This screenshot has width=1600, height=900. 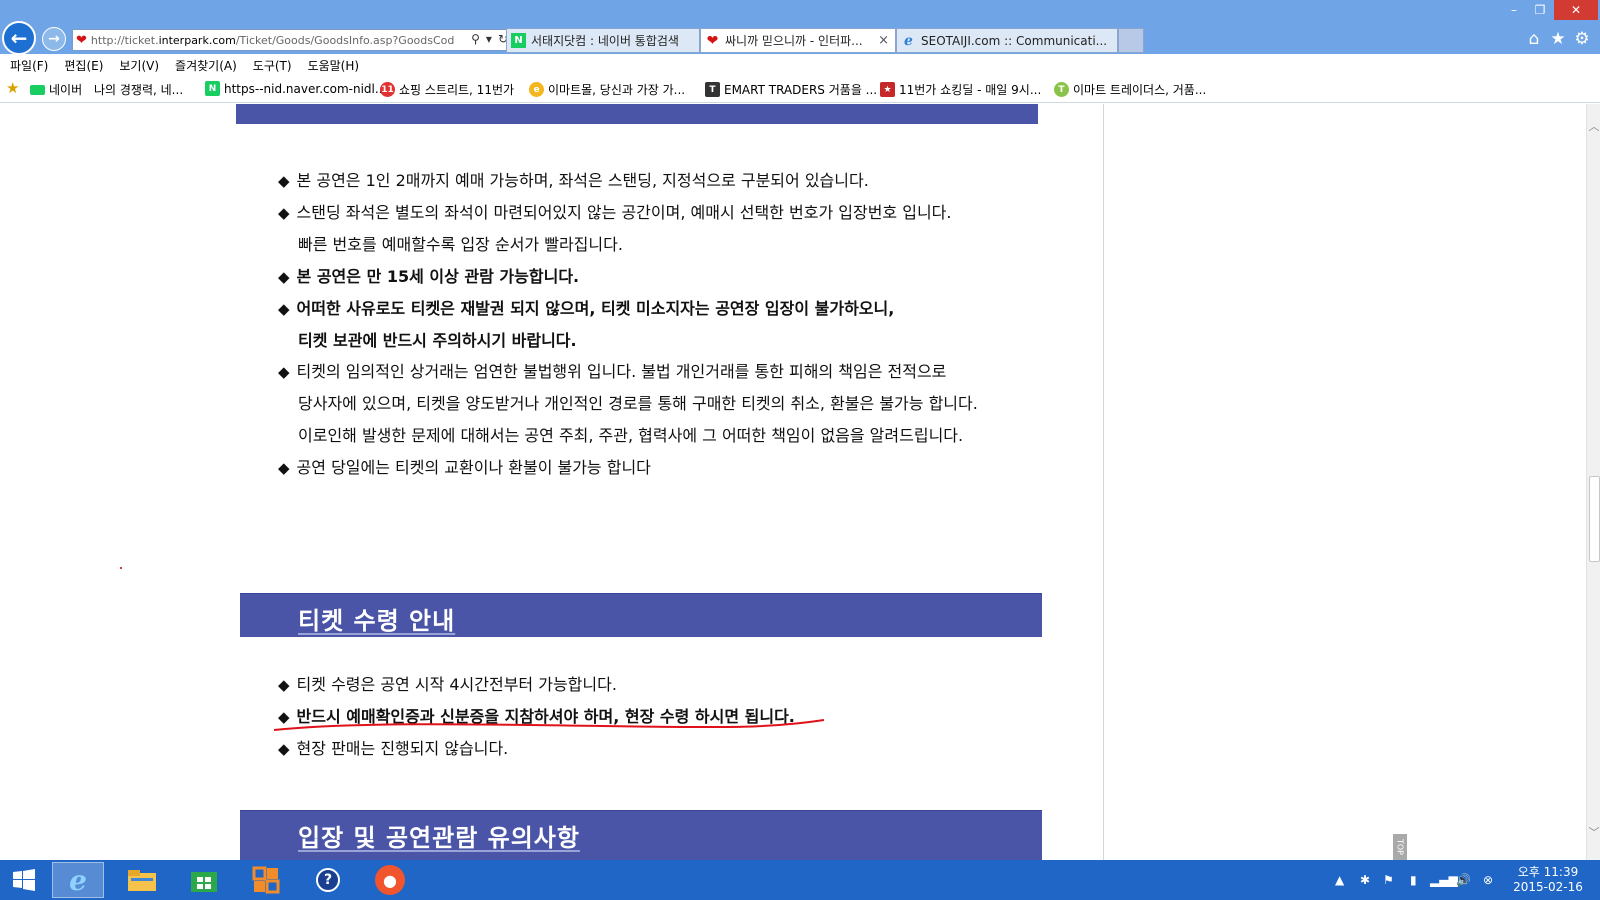 What do you see at coordinates (387, 89) in the screenshot?
I see `11st-icon: 11` at bounding box center [387, 89].